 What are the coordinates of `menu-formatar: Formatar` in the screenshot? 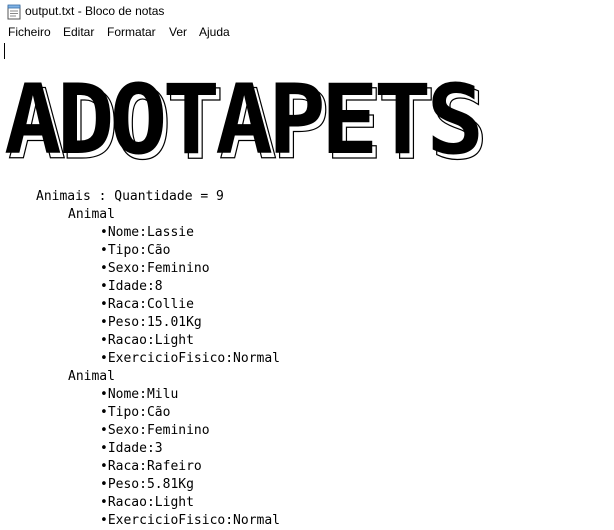 It's located at (131, 32).